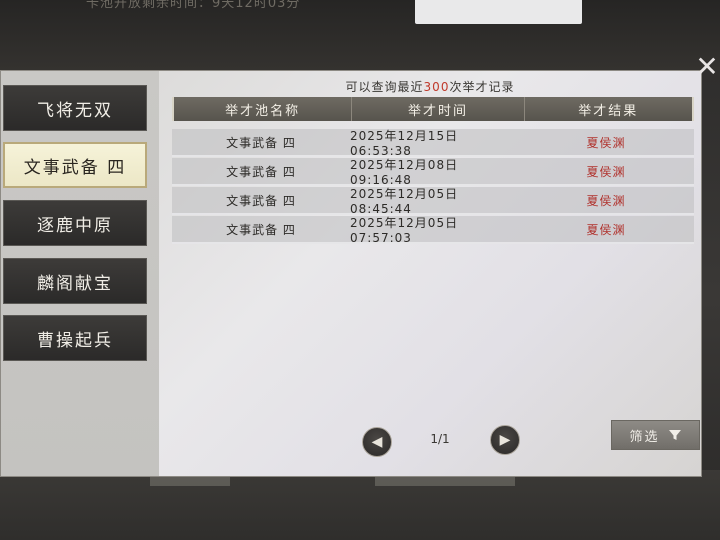 The image size is (720, 540). I want to click on tab-pool-5: 曹操起兵, so click(75, 338).